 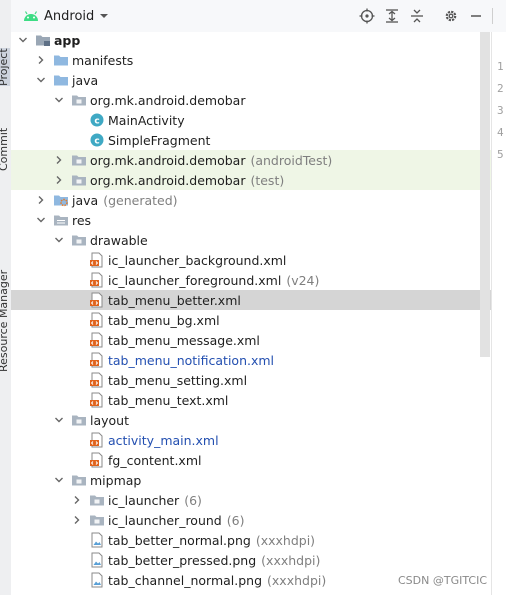 I want to click on tree-row-label: tab_menu_message.xml, so click(x=184, y=340).